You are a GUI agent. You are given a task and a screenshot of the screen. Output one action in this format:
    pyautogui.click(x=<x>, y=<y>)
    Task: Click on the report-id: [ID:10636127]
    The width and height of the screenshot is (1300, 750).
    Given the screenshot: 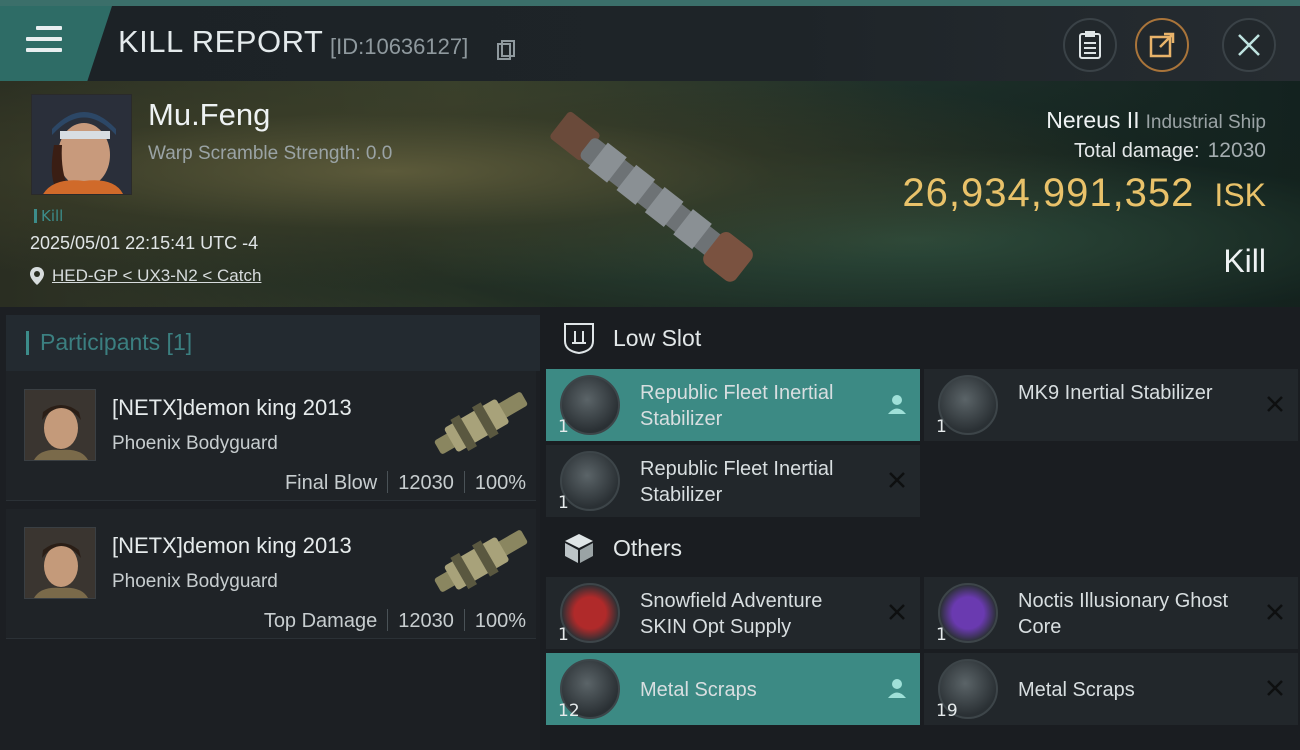 What is the action you would take?
    pyautogui.click(x=399, y=46)
    